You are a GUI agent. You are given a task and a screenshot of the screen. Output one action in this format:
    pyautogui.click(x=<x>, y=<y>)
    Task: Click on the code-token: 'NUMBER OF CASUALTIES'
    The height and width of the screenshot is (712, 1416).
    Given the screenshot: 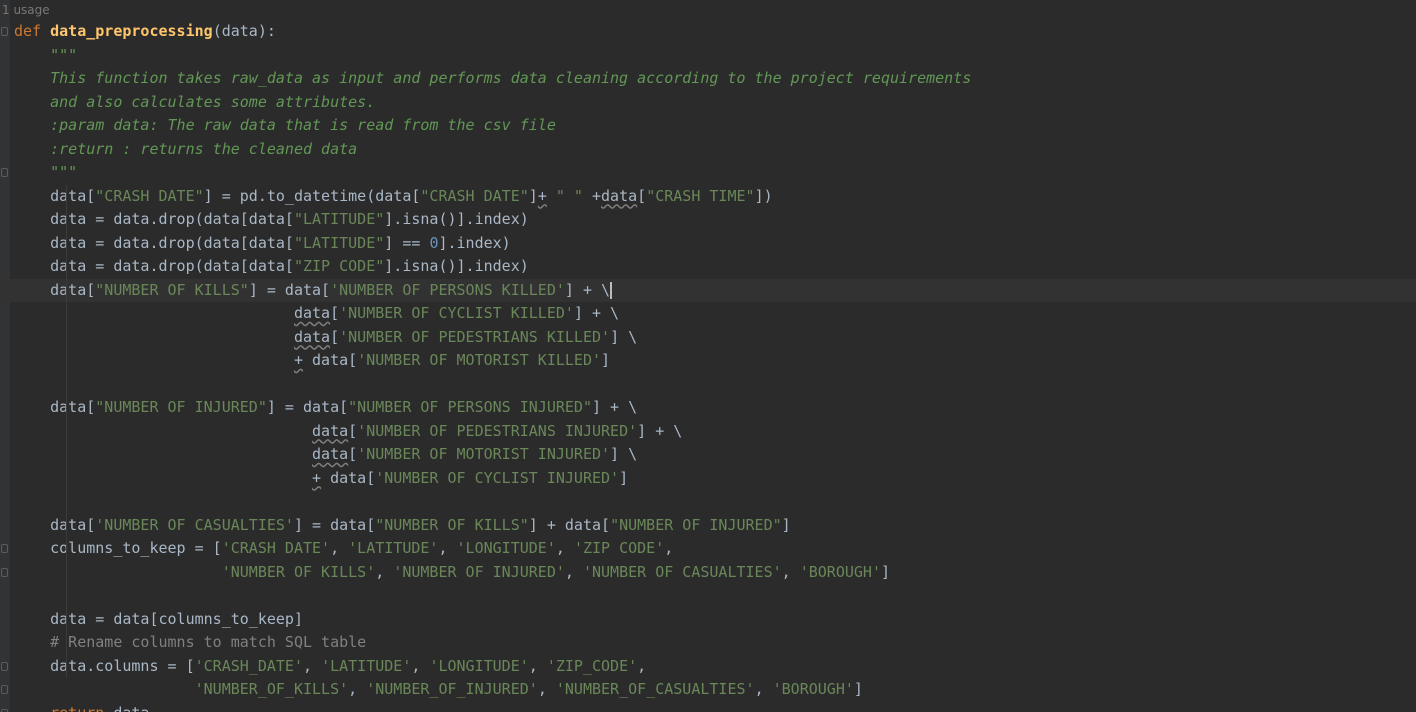 What is the action you would take?
    pyautogui.click(x=682, y=571)
    